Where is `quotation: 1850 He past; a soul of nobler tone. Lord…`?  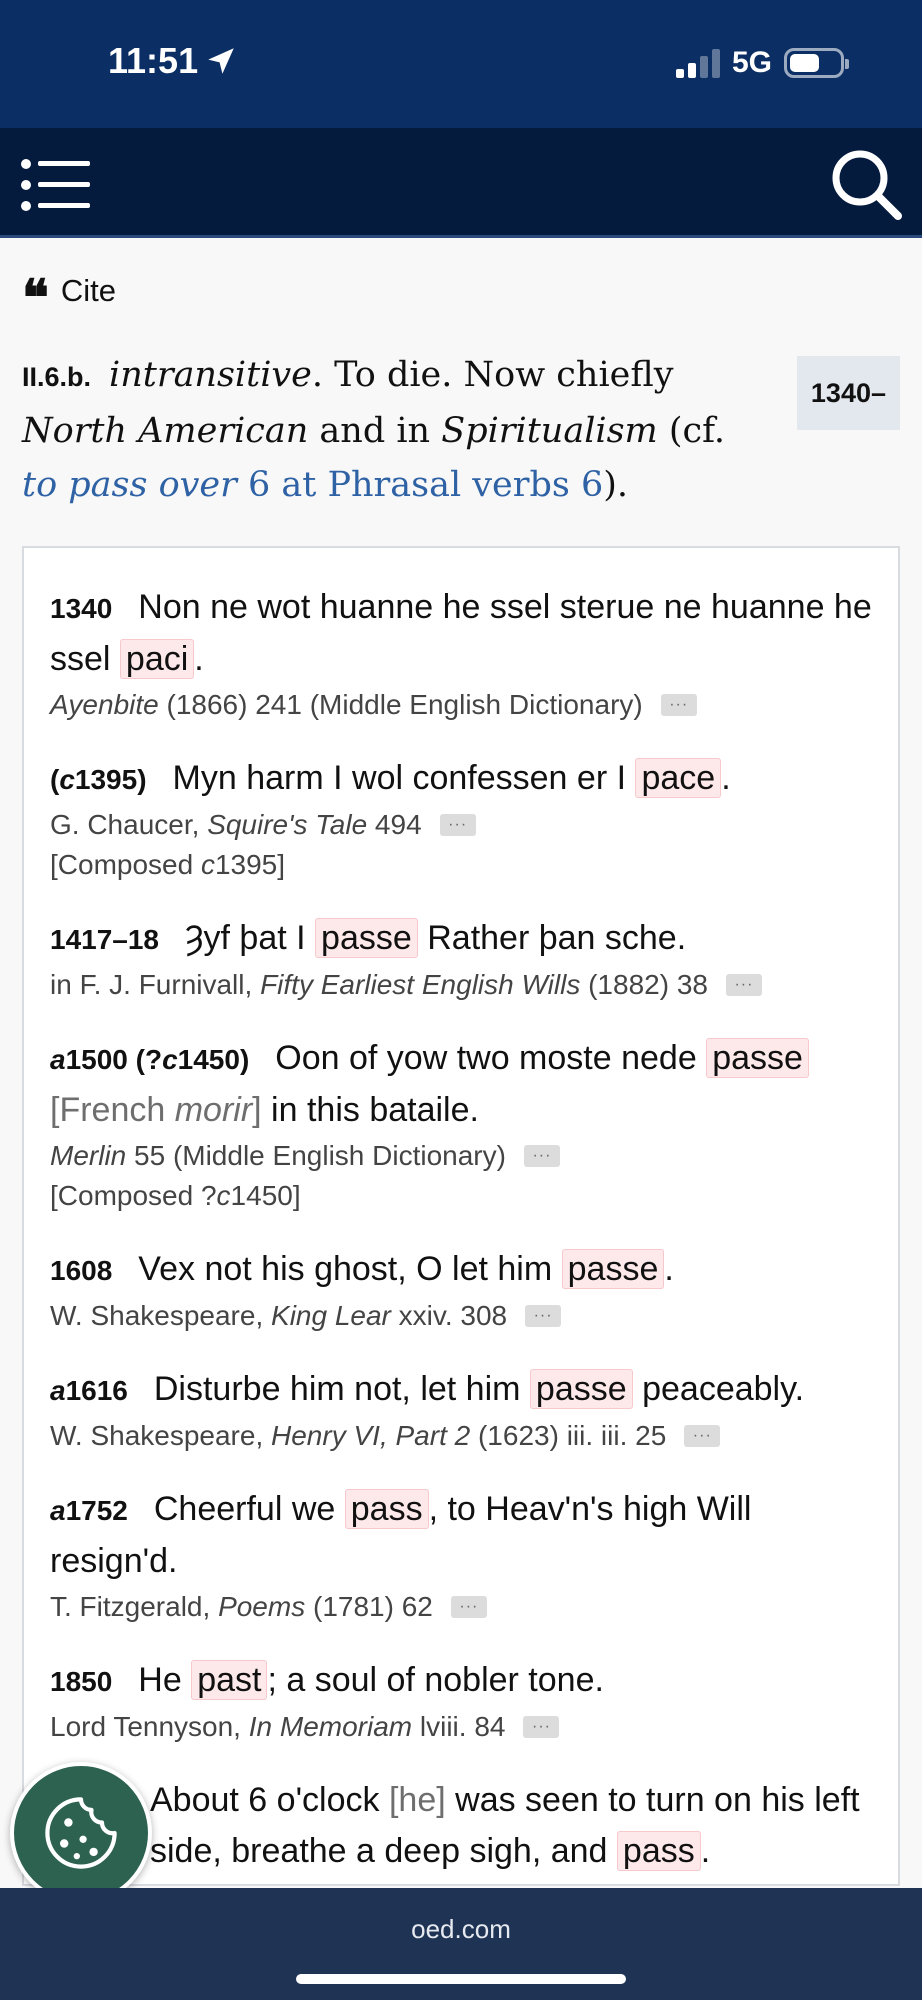 quotation: 1850 He past; a soul of nobler tone. Lord… is located at coordinates (461, 1701).